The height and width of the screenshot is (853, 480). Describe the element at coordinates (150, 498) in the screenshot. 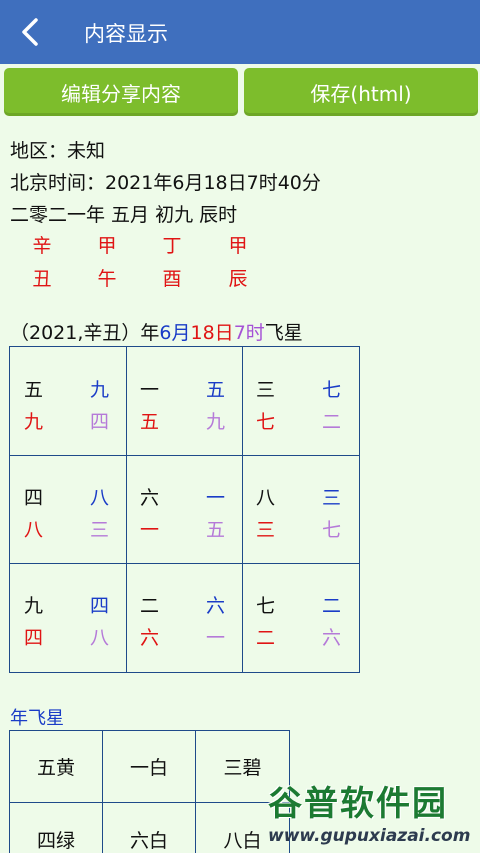

I see `year-star: 六` at that location.